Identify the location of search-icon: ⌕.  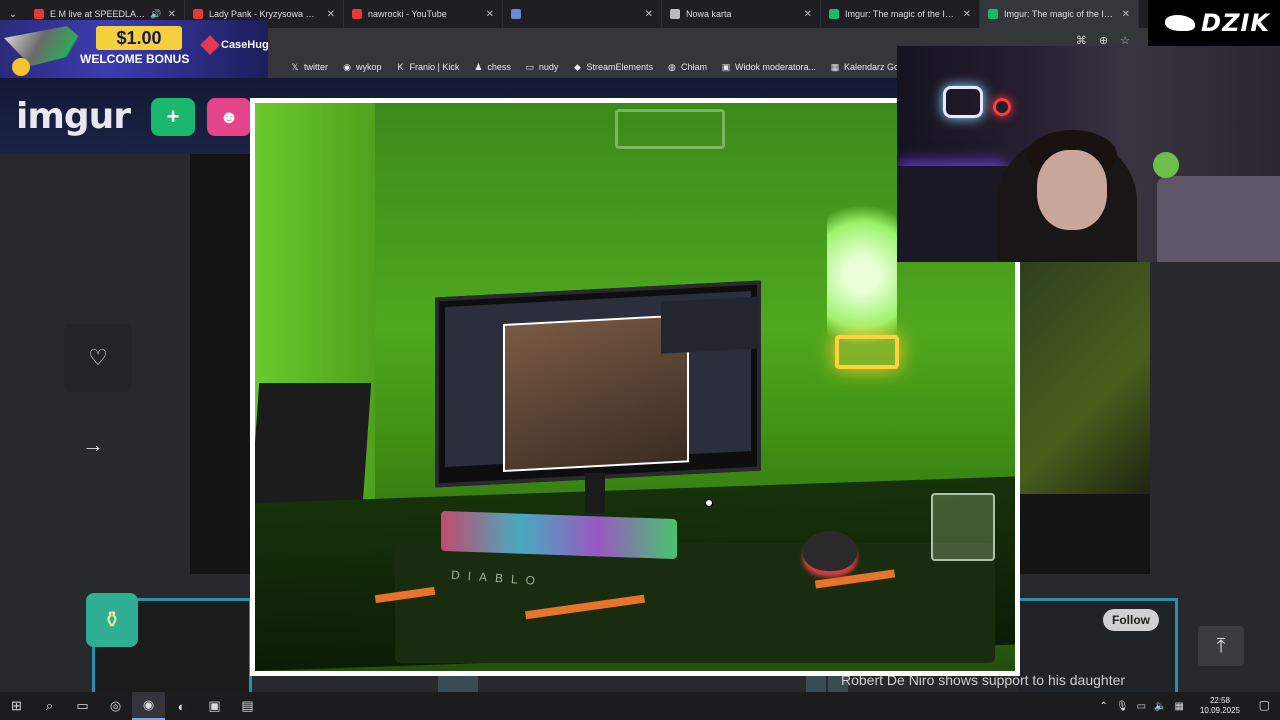
(49, 706).